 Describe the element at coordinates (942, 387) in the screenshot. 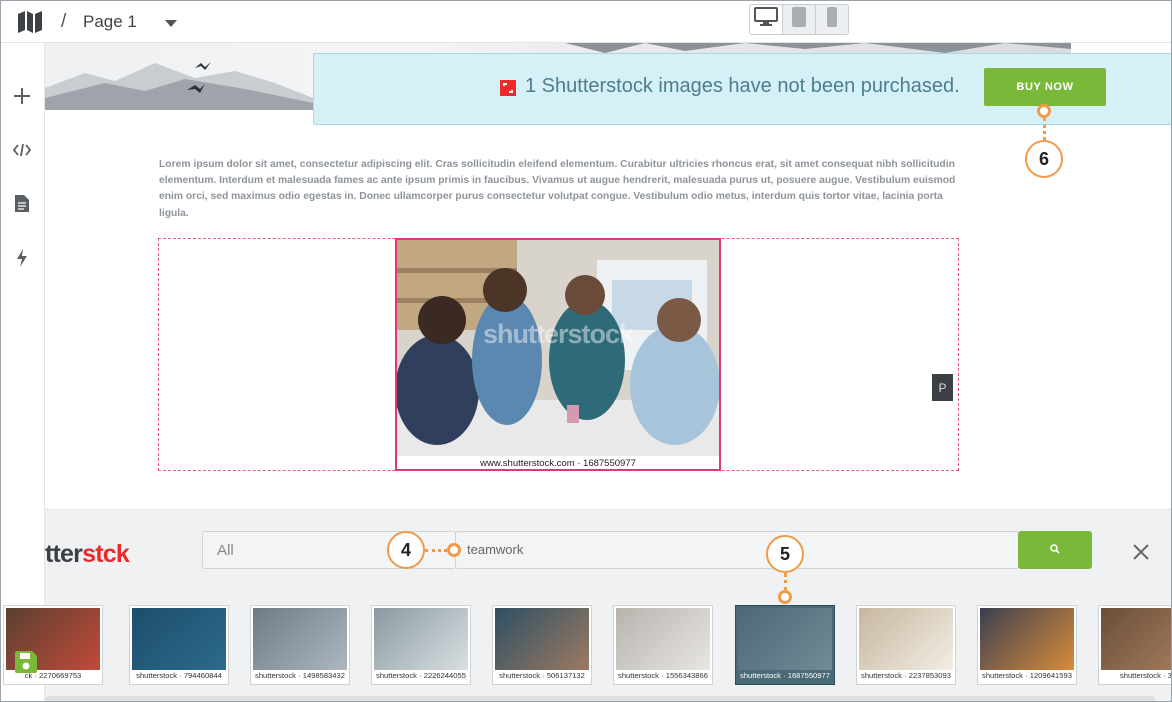

I see `block-type-badge: P` at that location.